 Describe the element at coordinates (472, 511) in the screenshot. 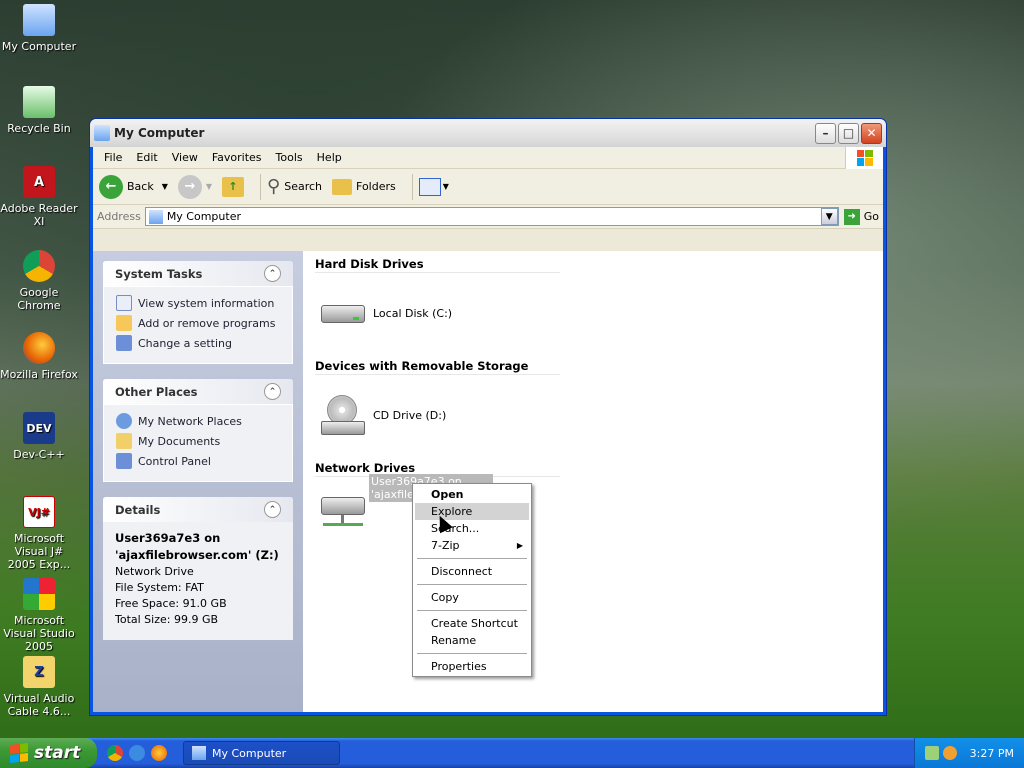

I see `ctx-explore: Explore` at that location.